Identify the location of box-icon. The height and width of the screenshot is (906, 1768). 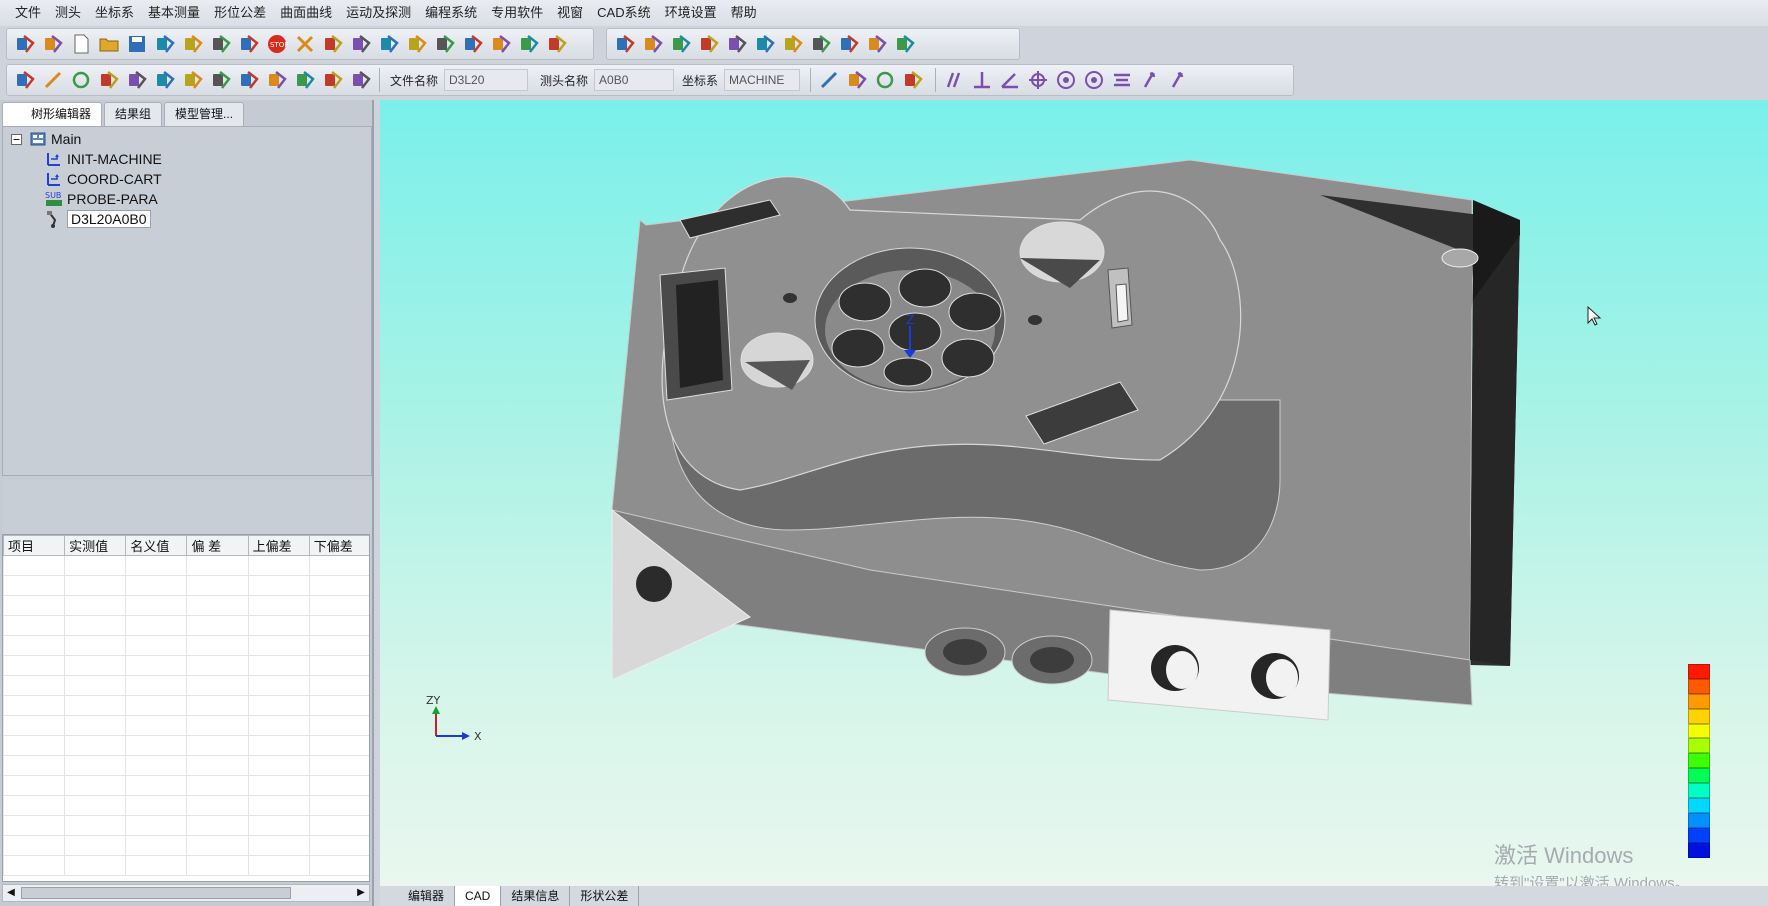
(305, 80).